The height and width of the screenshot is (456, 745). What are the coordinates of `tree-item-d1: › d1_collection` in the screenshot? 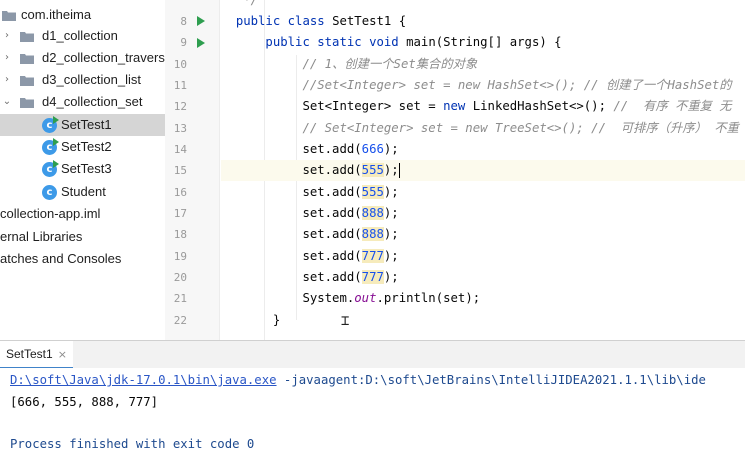 It's located at (82, 36).